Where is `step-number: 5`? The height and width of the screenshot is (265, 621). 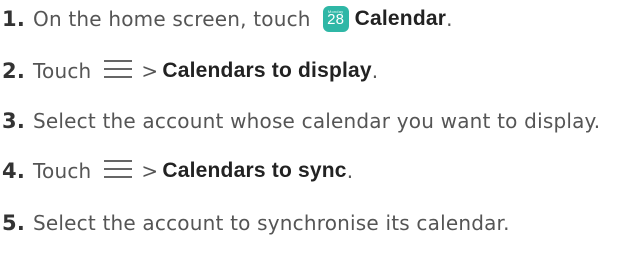 step-number: 5 is located at coordinates (9, 223).